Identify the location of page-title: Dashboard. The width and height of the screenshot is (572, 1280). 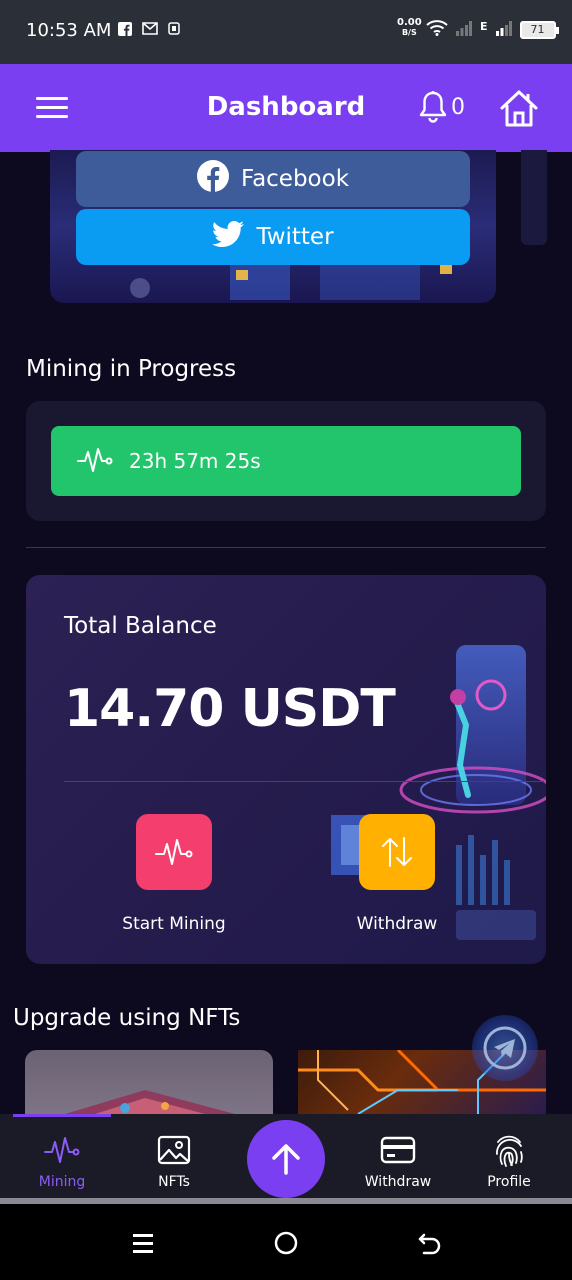
(286, 107).